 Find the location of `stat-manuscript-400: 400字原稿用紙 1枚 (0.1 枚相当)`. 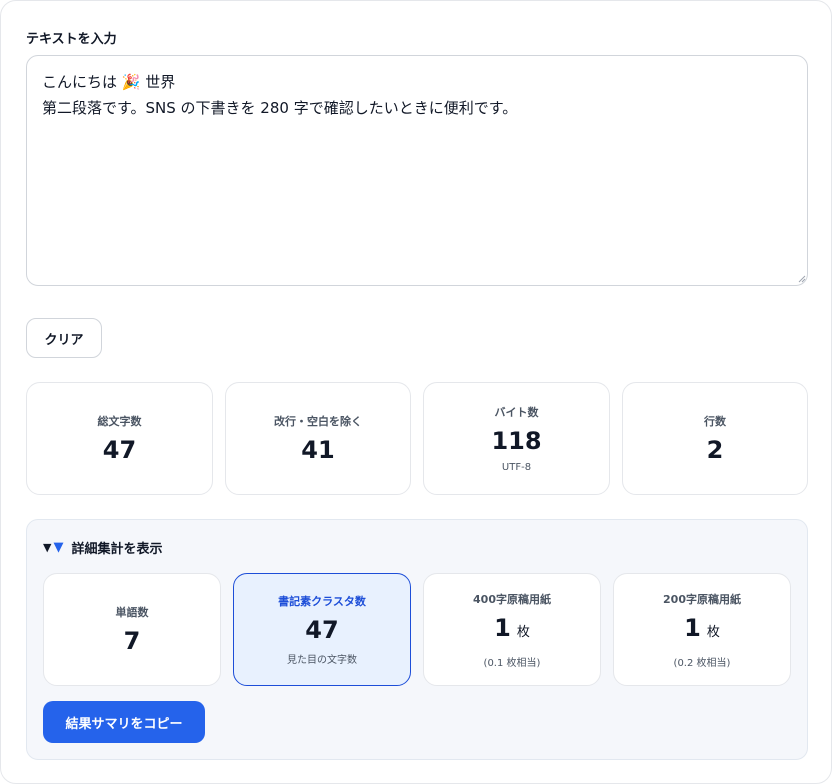

stat-manuscript-400: 400字原稿用紙 1枚 (0.1 枚相当) is located at coordinates (512, 629).